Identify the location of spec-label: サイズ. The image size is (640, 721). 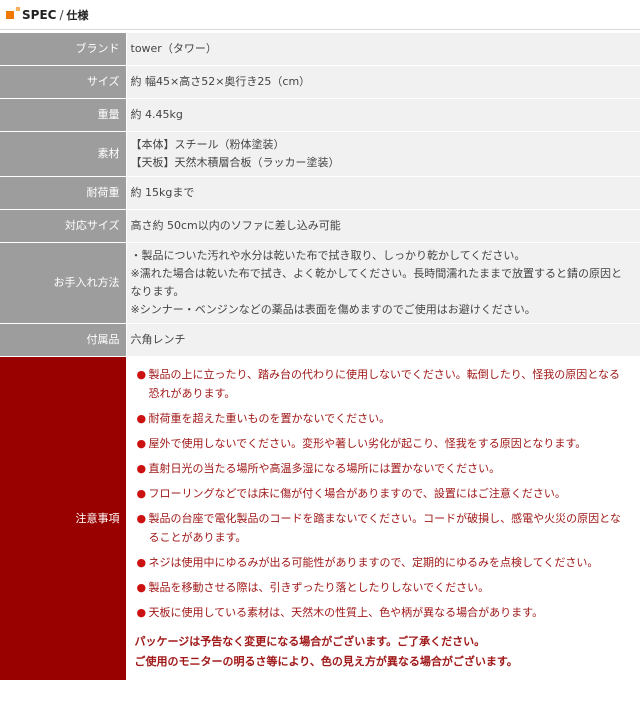
(63, 82).